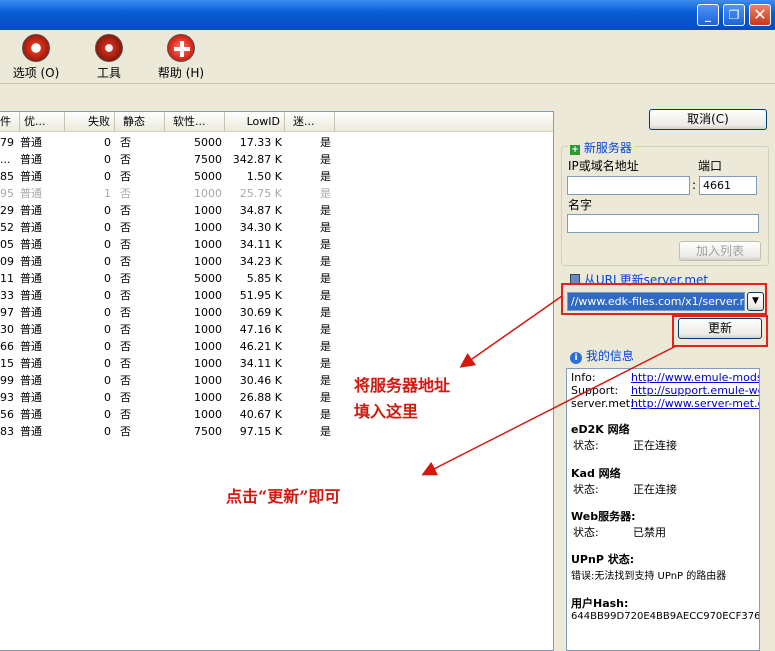  I want to click on table-row: 99 普通 0 否 1000 30.46 K 是, so click(276, 380).